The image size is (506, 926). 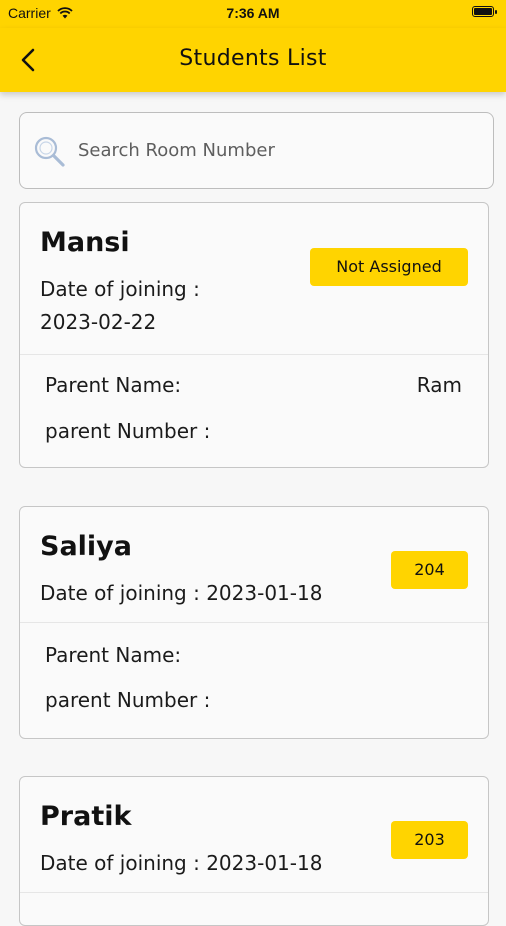 What do you see at coordinates (484, 11) in the screenshot?
I see `battery-icon` at bounding box center [484, 11].